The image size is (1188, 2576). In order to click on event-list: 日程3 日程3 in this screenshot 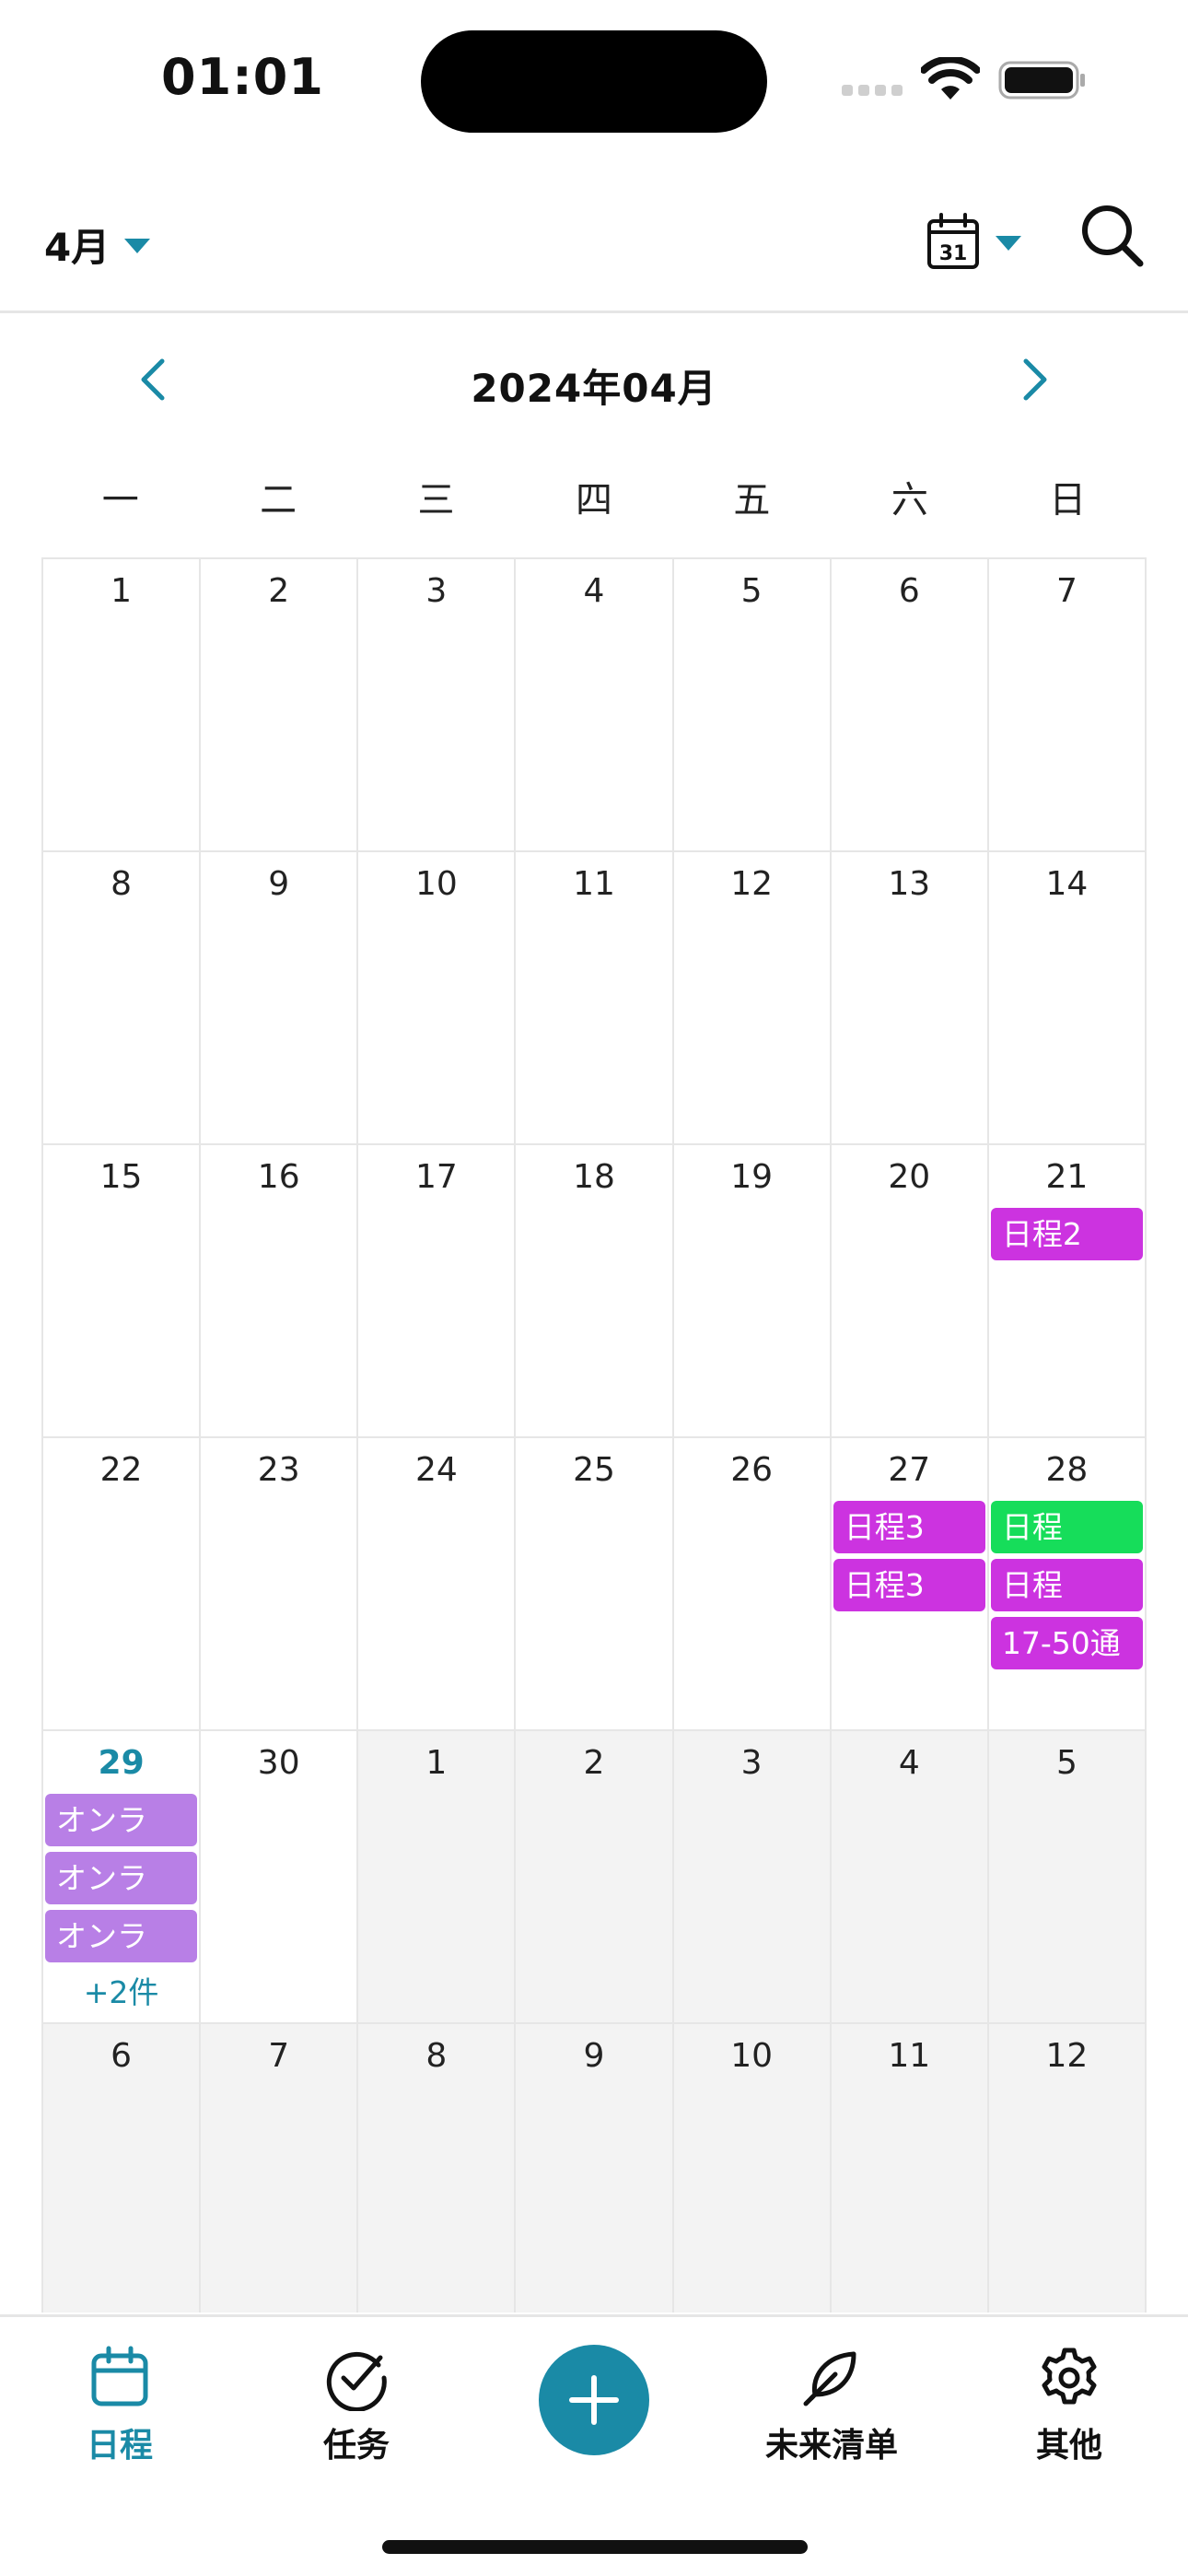, I will do `click(909, 1551)`.